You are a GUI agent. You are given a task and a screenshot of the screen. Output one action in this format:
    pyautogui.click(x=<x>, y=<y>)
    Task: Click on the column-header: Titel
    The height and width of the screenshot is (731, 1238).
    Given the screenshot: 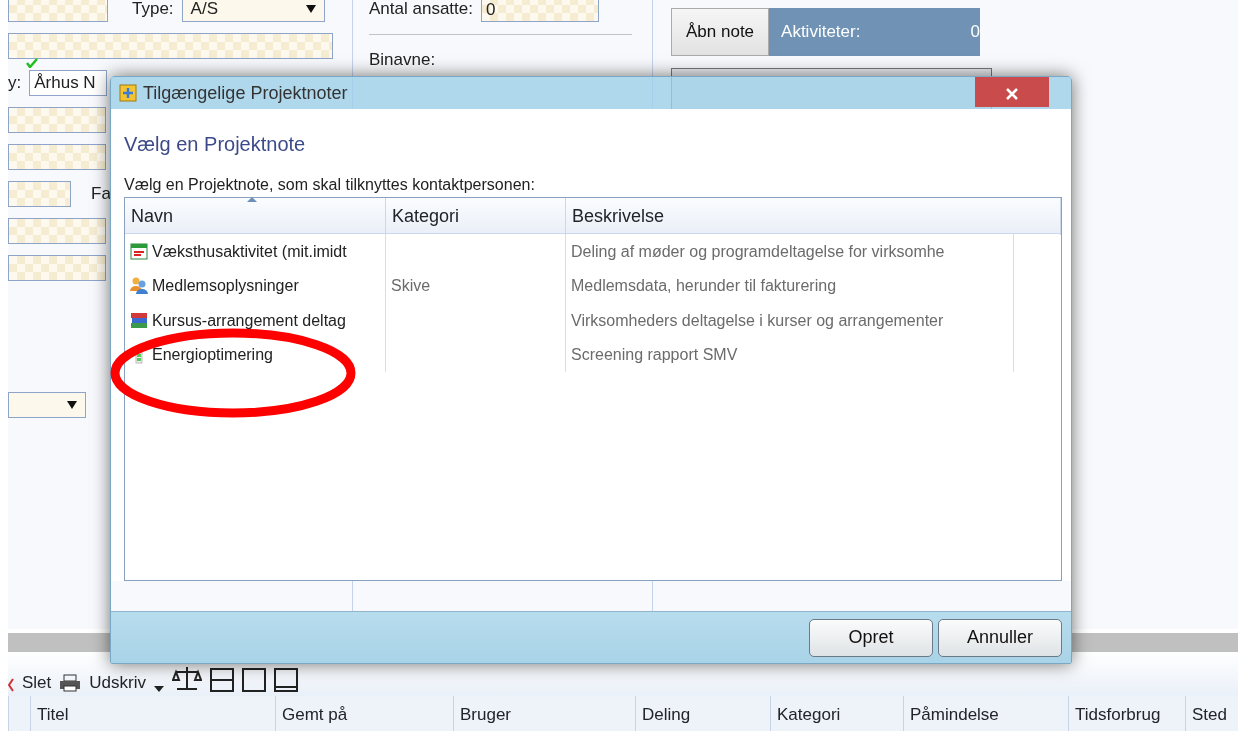 What is the action you would take?
    pyautogui.click(x=152, y=713)
    